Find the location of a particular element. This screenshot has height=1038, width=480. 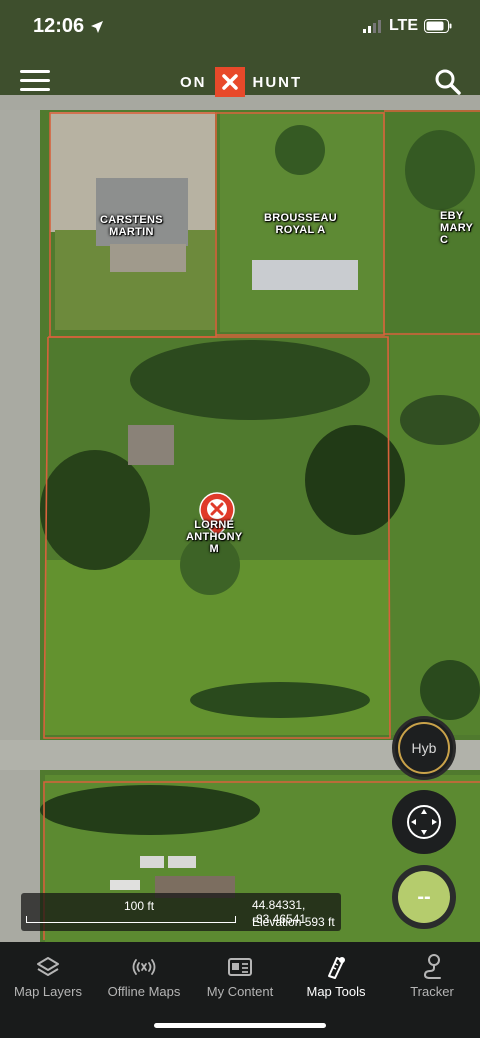

tab-label: Map Layers is located at coordinates (48, 991).